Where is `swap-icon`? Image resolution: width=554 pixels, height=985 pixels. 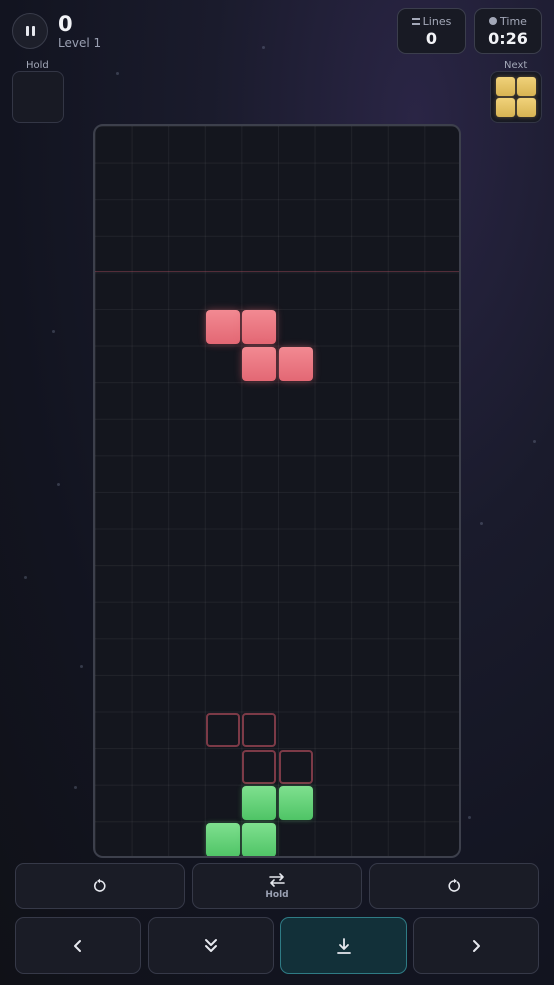 swap-icon is located at coordinates (277, 879).